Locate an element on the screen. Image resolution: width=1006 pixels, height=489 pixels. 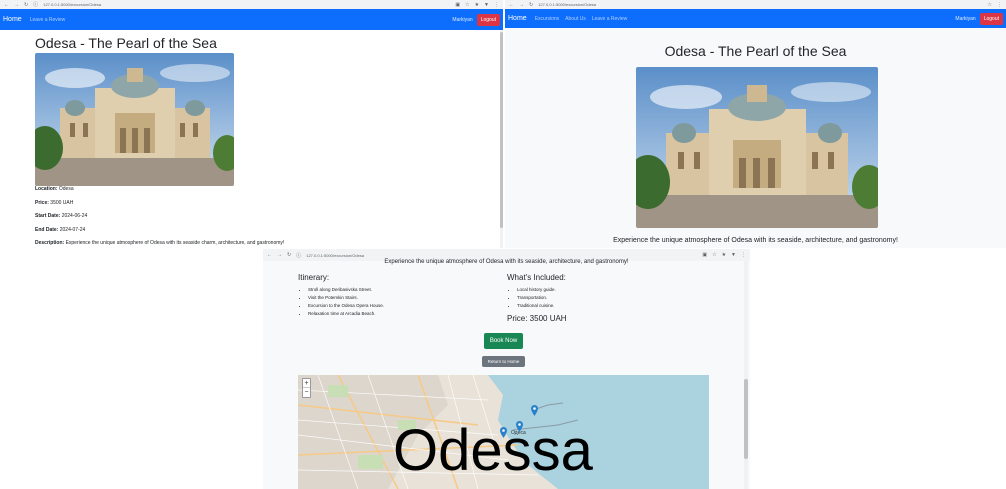
detail-end-date: End Date: 2024-07-24 is located at coordinates (60, 230).